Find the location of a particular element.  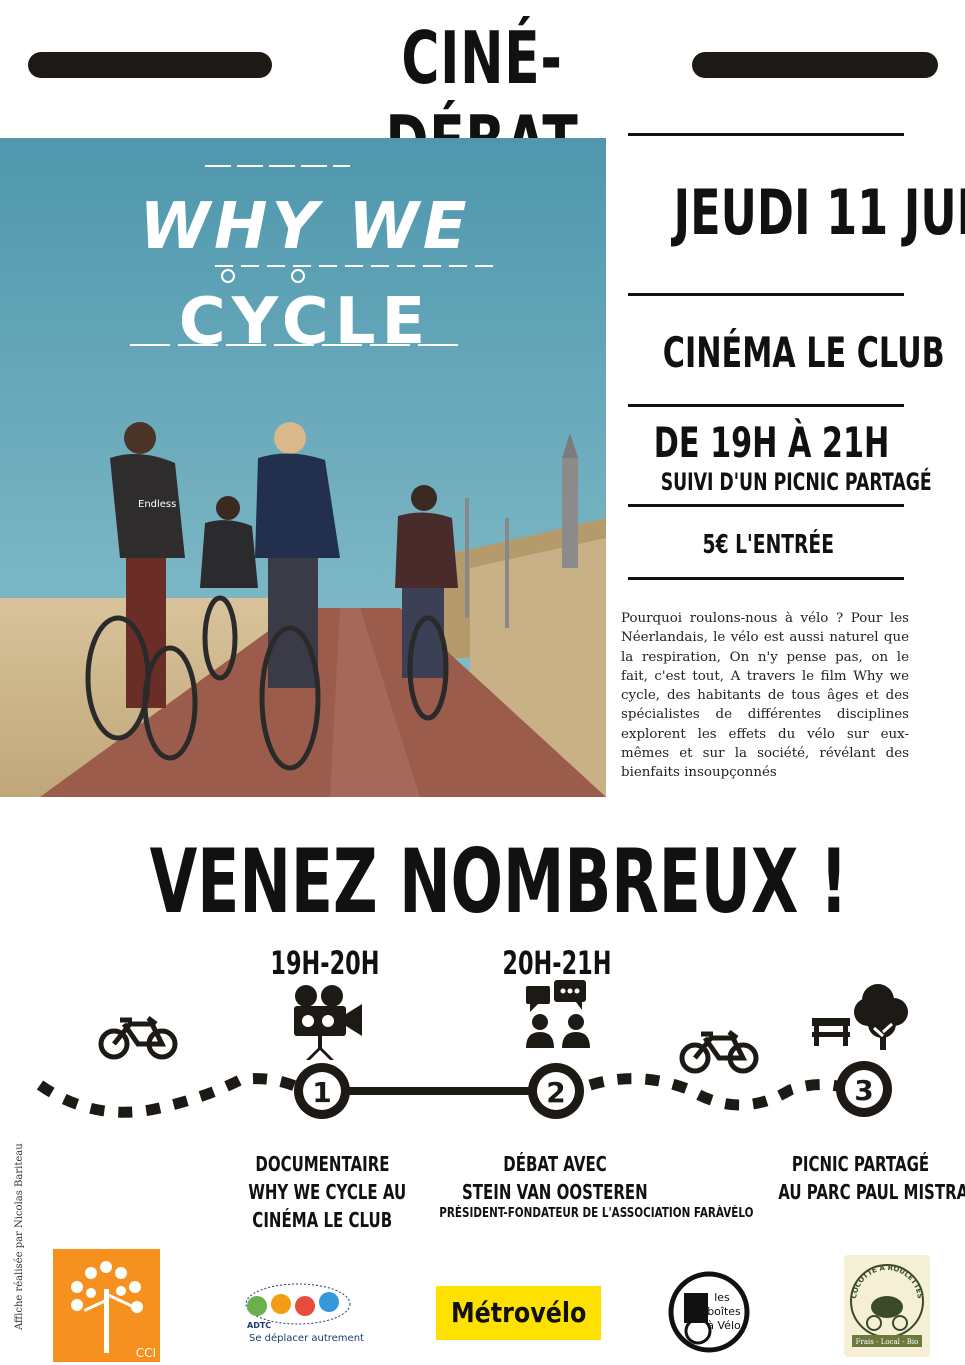

svg-text: les is located at coordinates (722, 1297).